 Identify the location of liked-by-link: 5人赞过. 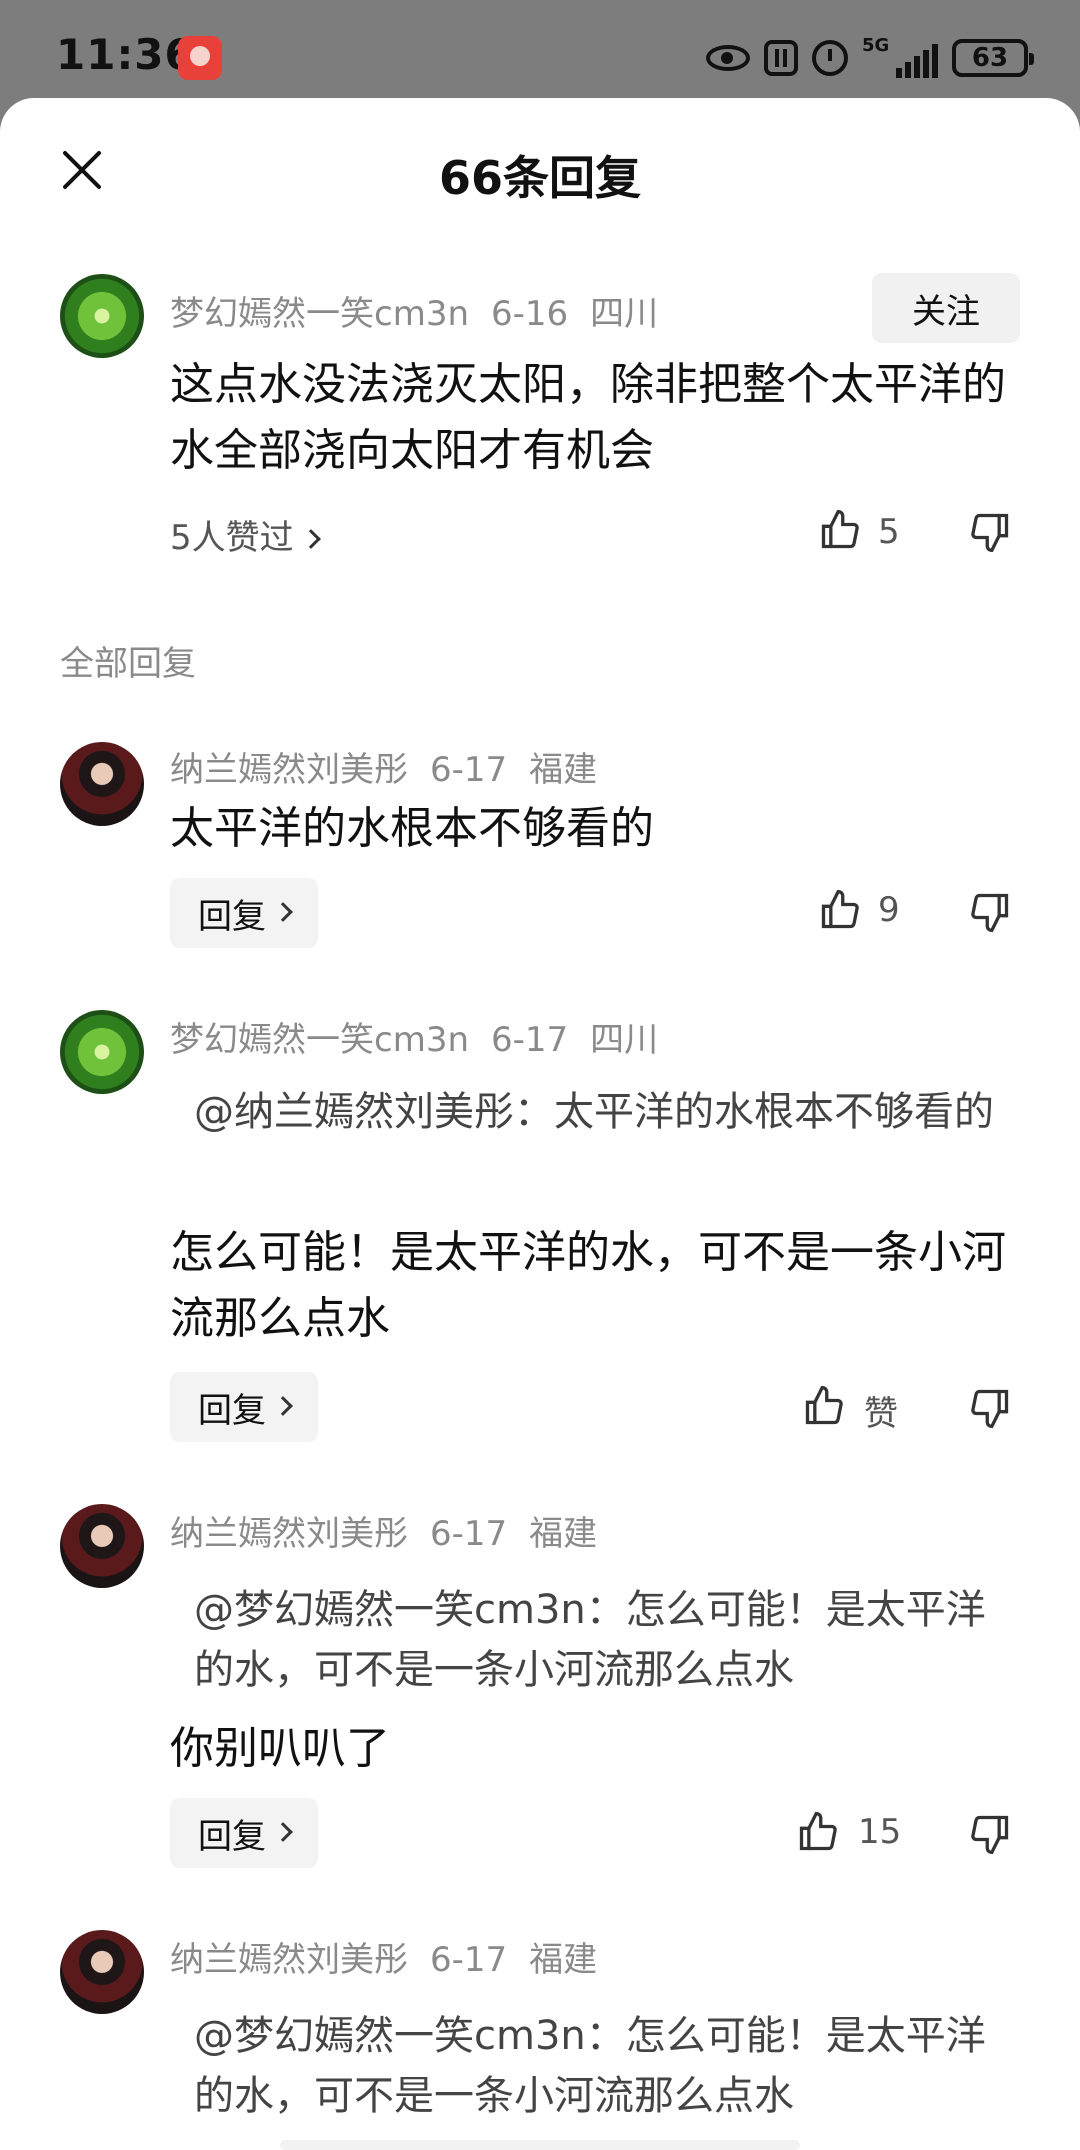
(245, 534).